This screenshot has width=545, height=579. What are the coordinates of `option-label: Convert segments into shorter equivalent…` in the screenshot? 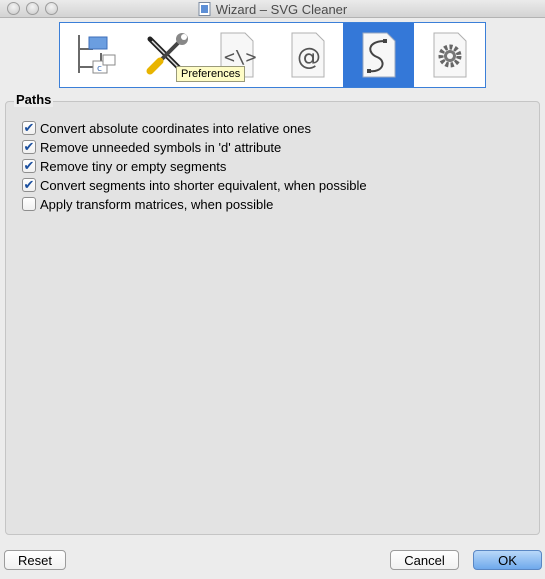 It's located at (203, 185).